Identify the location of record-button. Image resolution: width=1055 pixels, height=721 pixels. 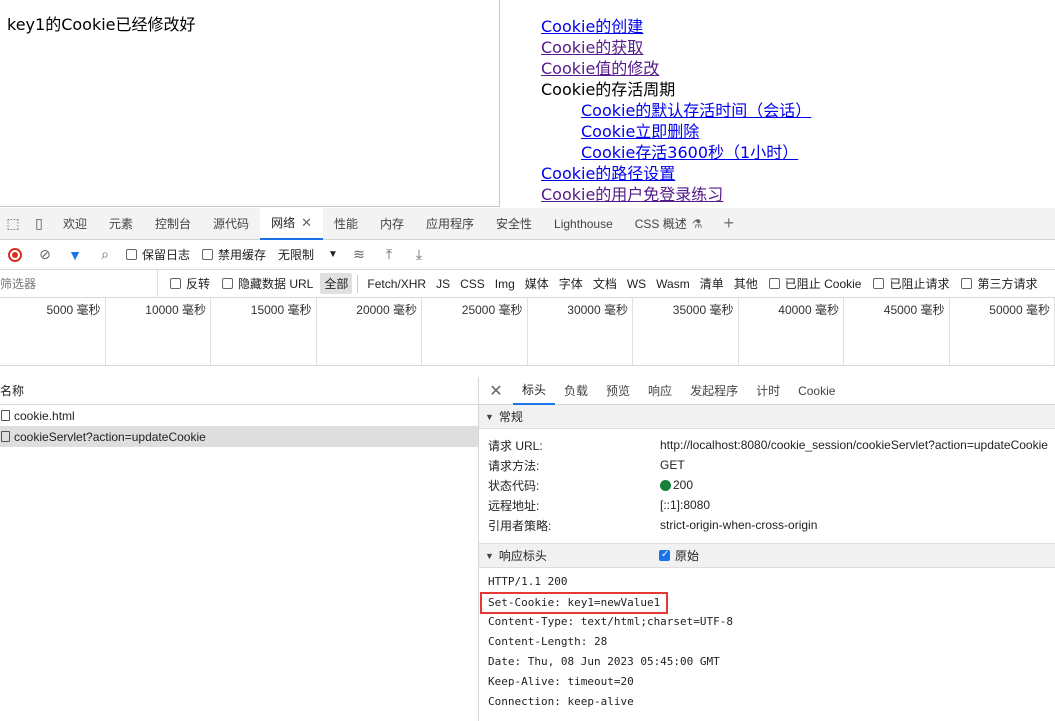
(15, 255).